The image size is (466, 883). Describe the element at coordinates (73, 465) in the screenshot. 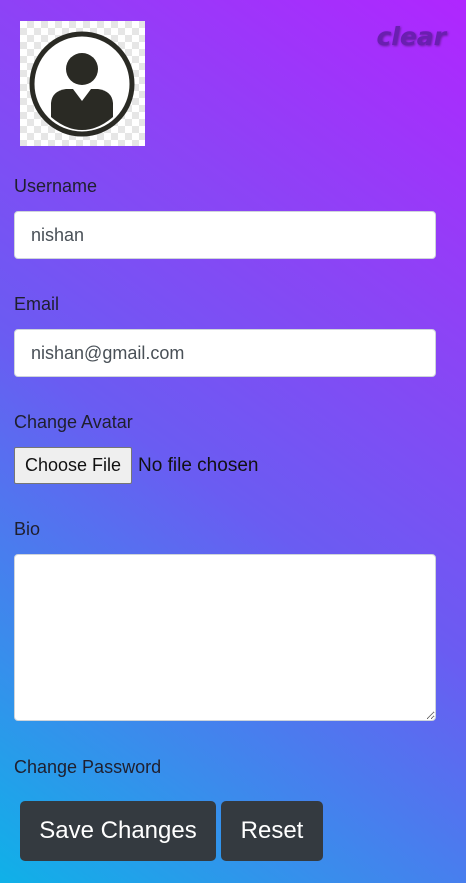

I see `choose-file-button: Choose File` at that location.